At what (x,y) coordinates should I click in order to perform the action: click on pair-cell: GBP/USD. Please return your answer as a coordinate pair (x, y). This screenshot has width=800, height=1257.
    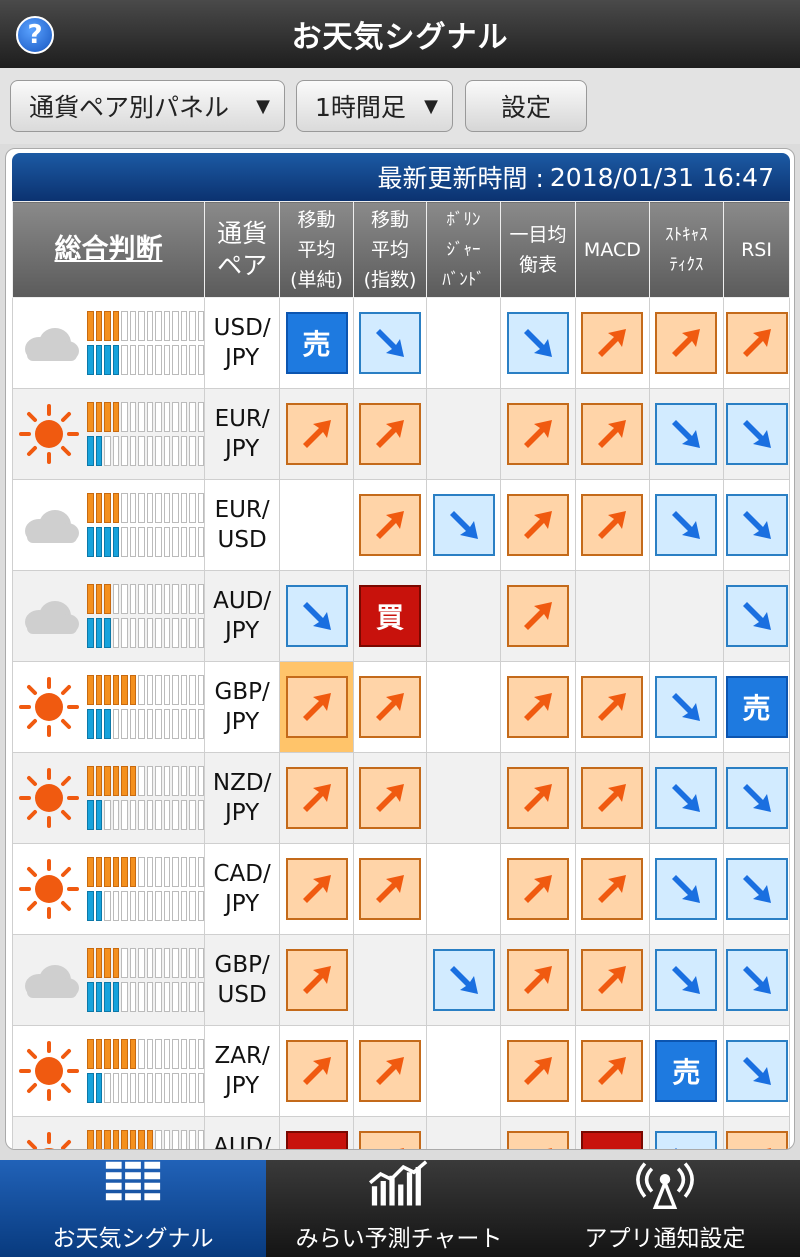
    Looking at the image, I should click on (242, 980).